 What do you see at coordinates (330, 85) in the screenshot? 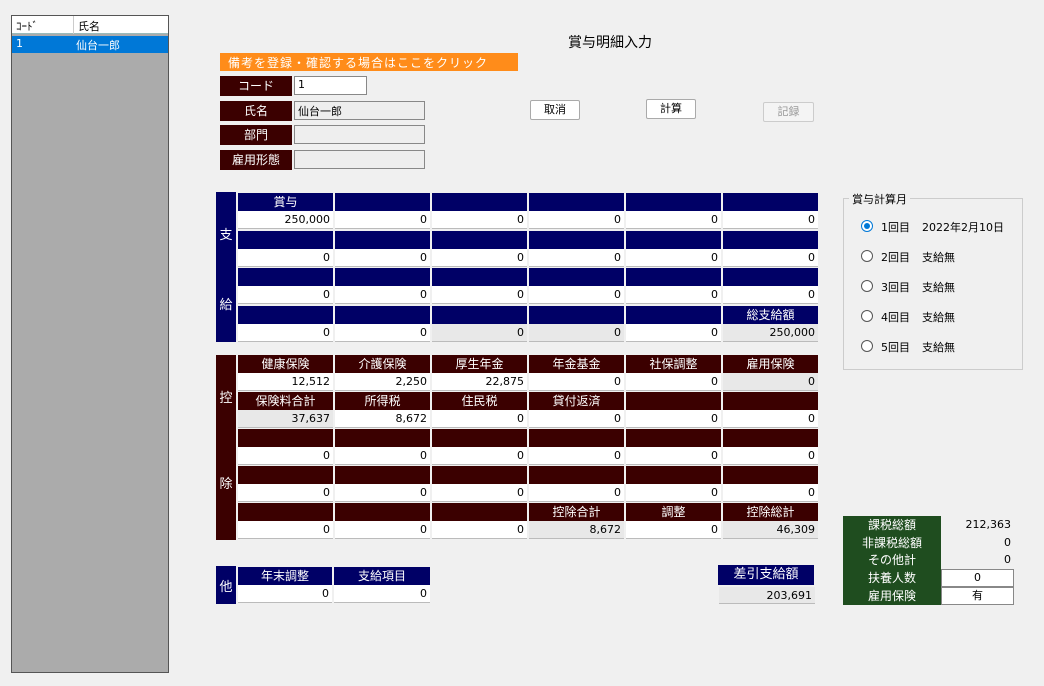
I see `code-field: 1` at bounding box center [330, 85].